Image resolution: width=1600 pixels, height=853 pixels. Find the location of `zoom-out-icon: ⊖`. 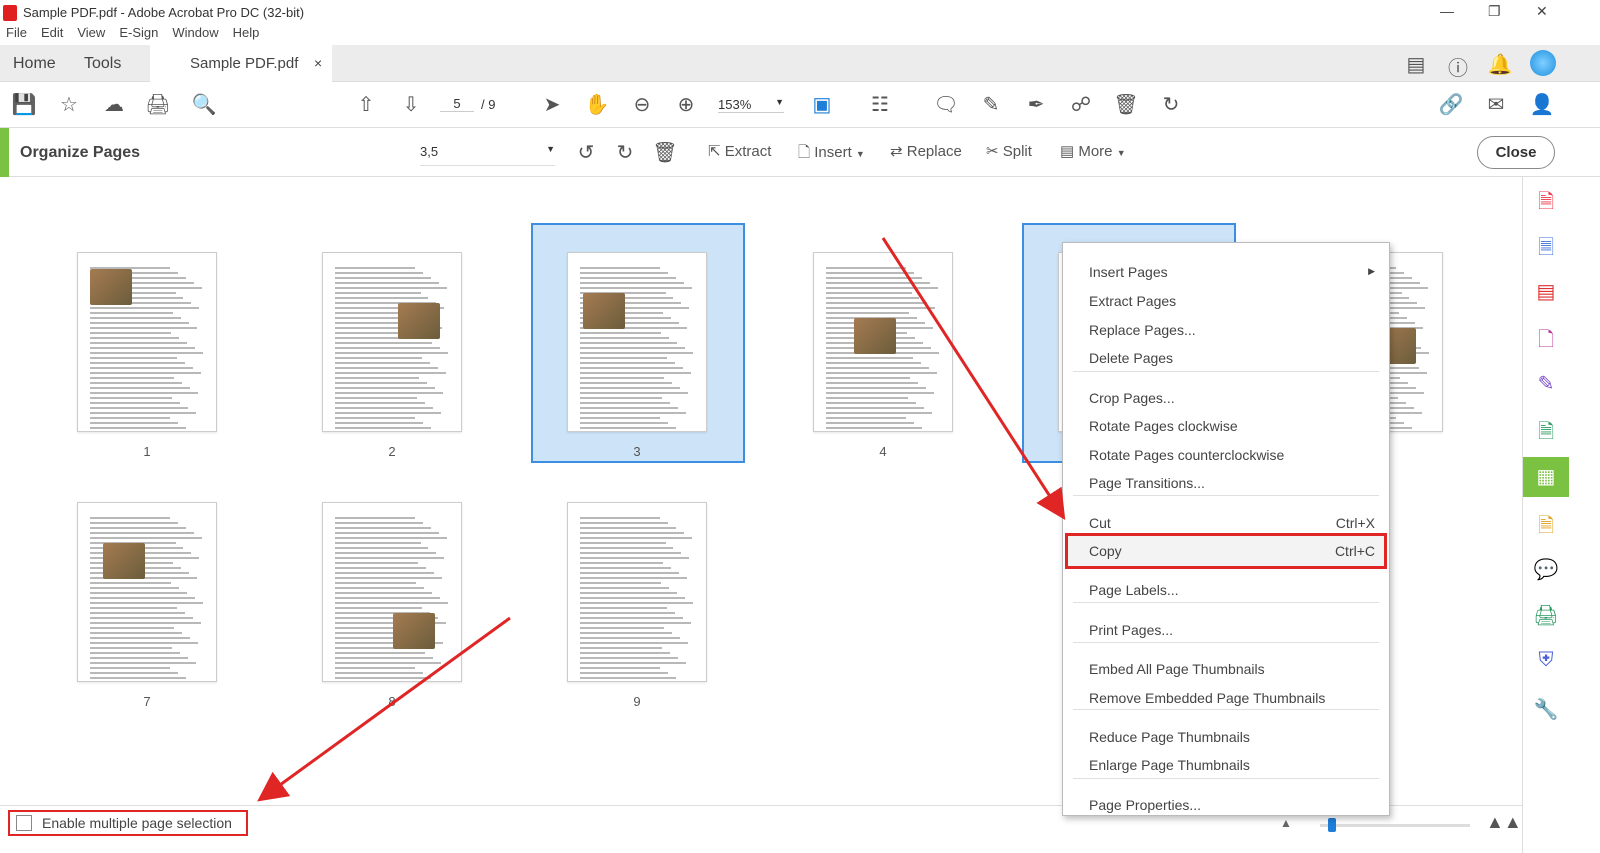

zoom-out-icon: ⊖ is located at coordinates (642, 104).